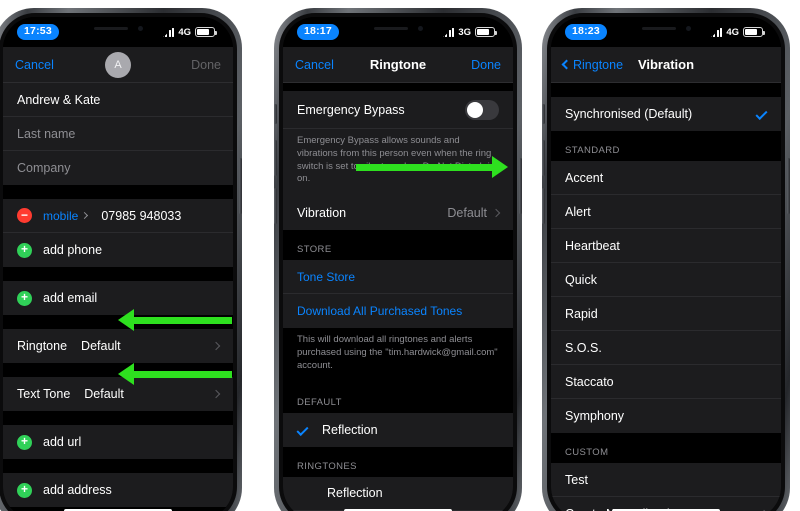 This screenshot has width=800, height=511. What do you see at coordinates (666, 382) in the screenshot?
I see `list-item: Staccato` at bounding box center [666, 382].